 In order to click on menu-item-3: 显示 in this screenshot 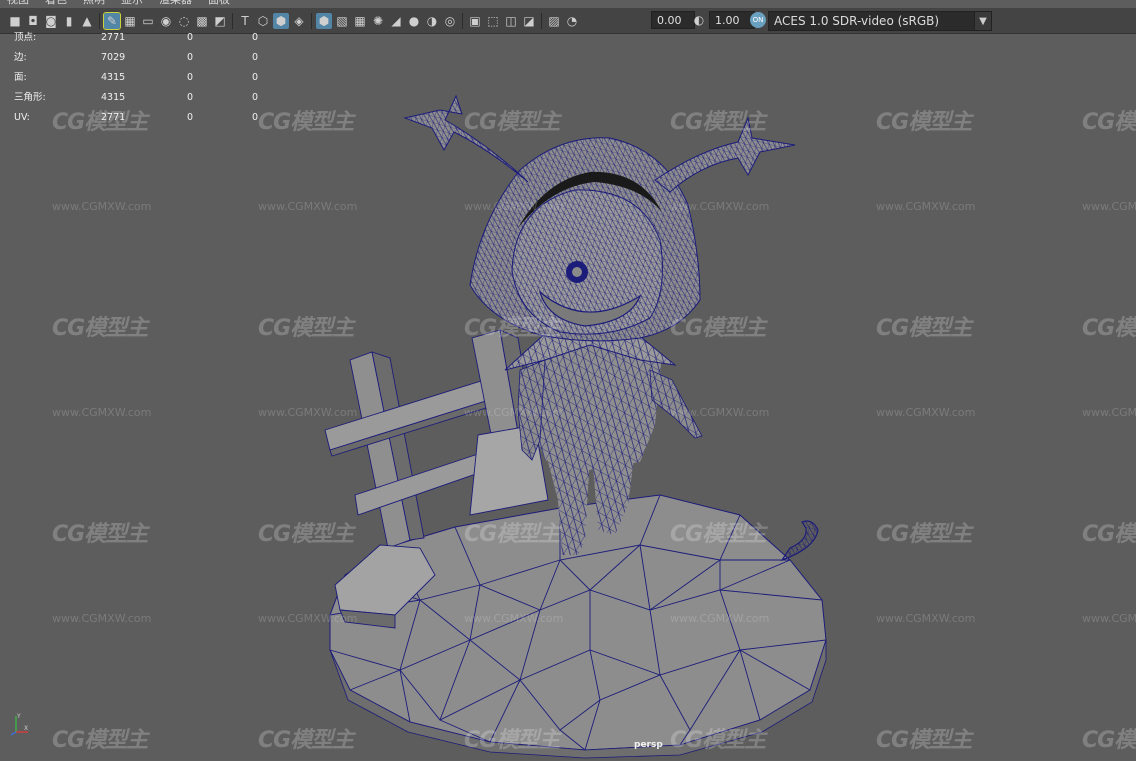, I will do `click(133, 3)`.